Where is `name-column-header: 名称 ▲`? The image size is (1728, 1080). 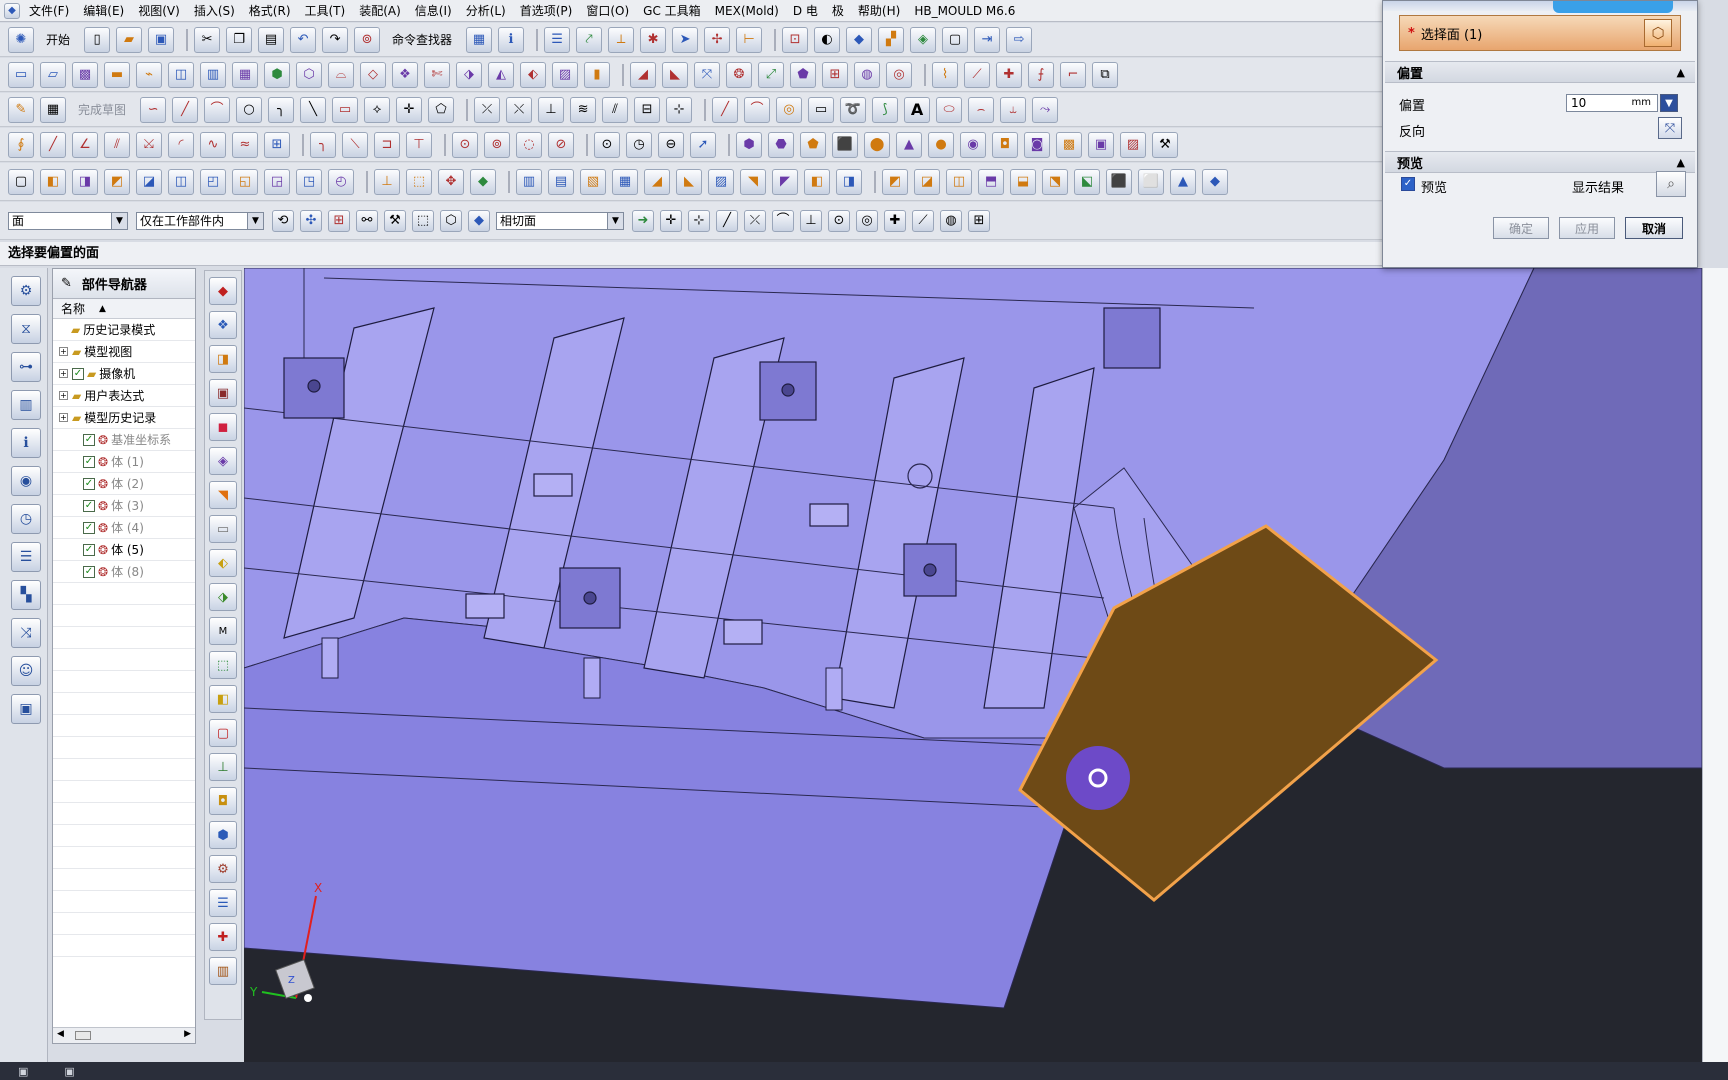
name-column-header: 名称 ▲ is located at coordinates (124, 309).